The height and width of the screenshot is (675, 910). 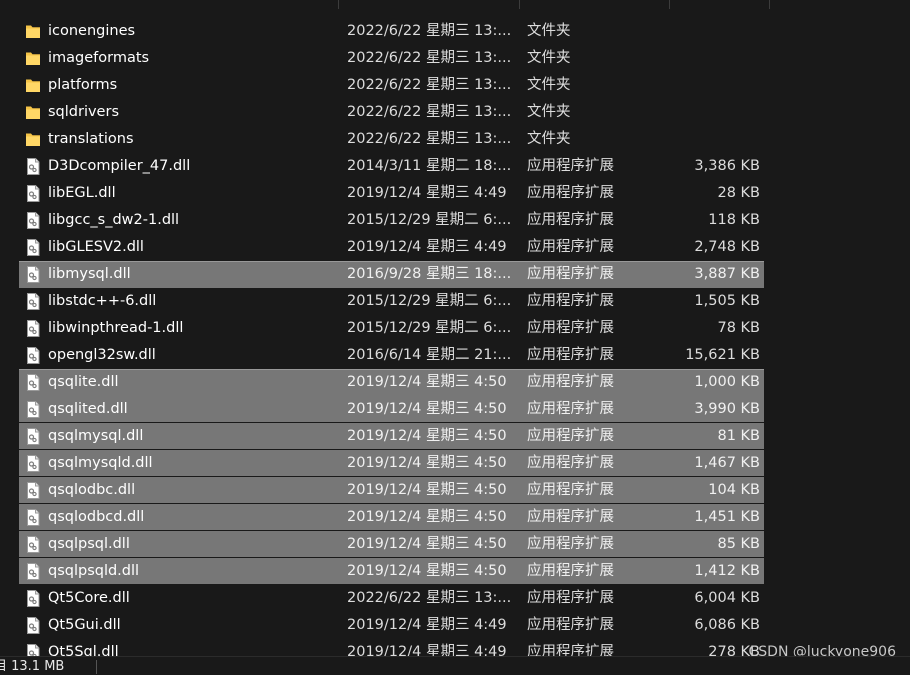 What do you see at coordinates (116, 328) in the screenshot?
I see `file-name: libwinpthread-1.dll` at bounding box center [116, 328].